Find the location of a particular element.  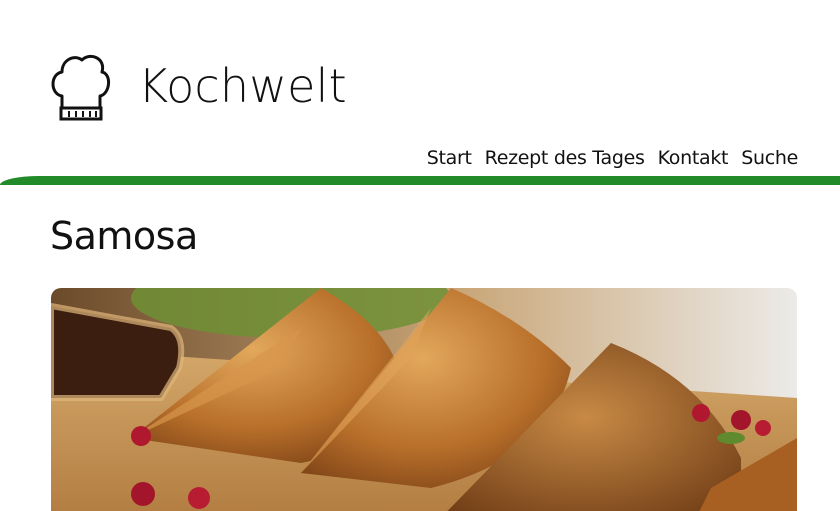

brand-logo: Kochwelt is located at coordinates (197, 86).